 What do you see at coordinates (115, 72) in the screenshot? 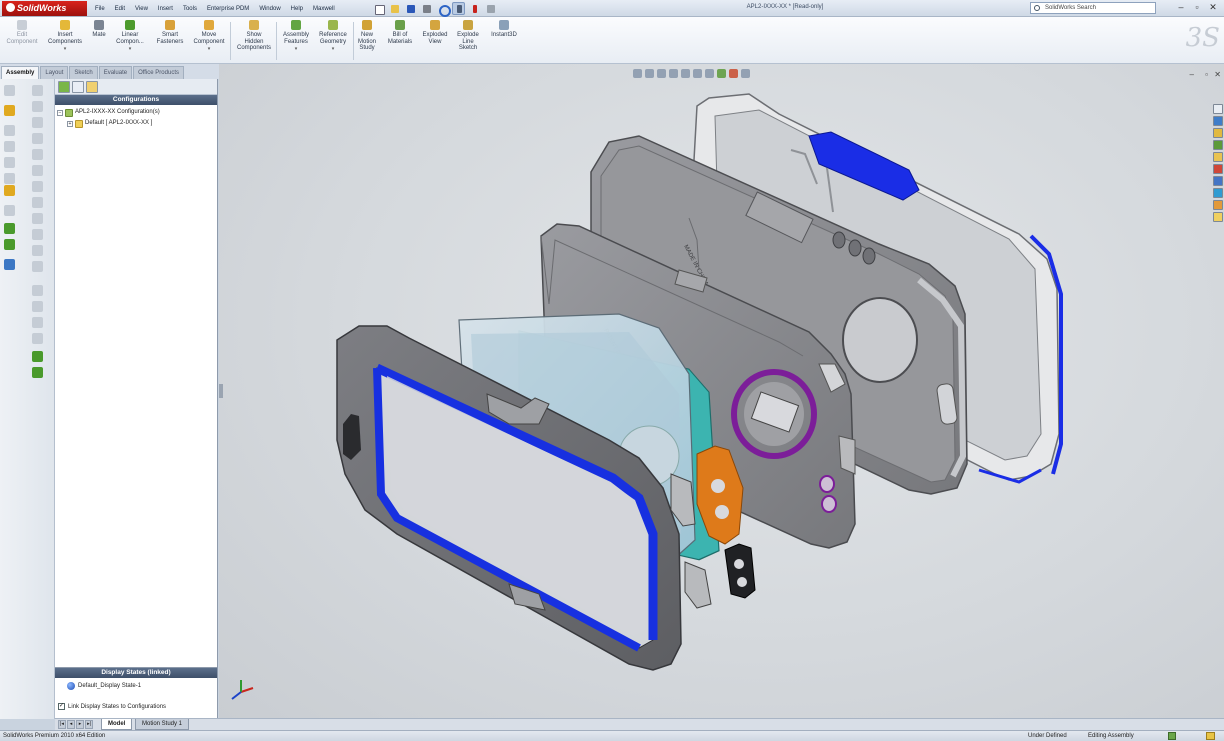
I see `tab-evaluate: Evaluate` at bounding box center [115, 72].